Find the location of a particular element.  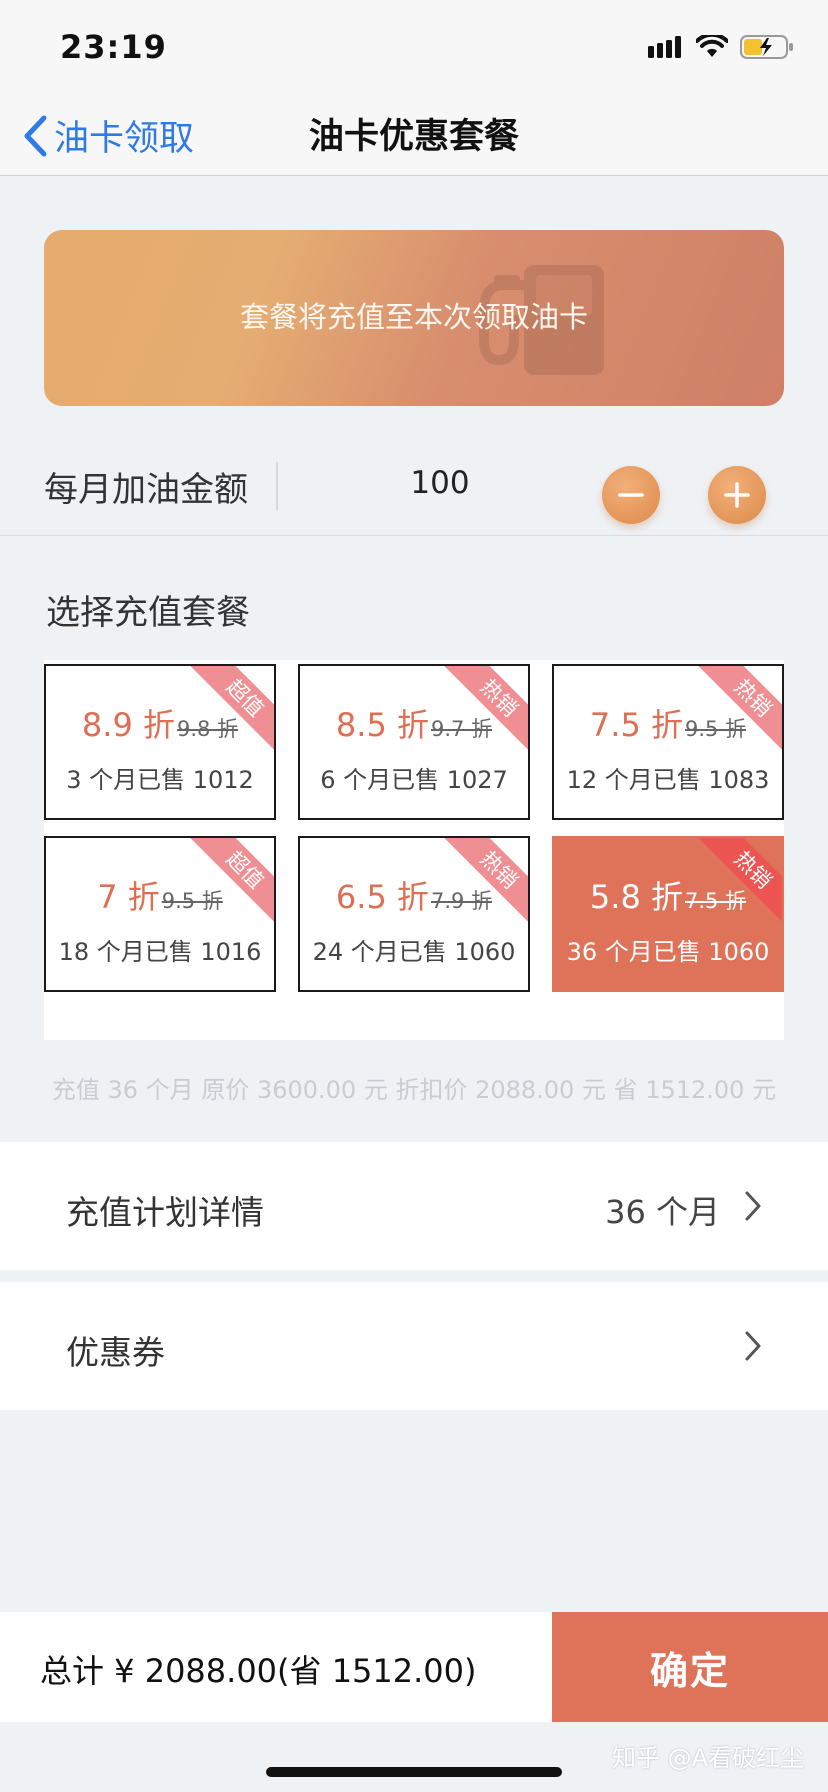

confirm-button: 确定 is located at coordinates (690, 1667).